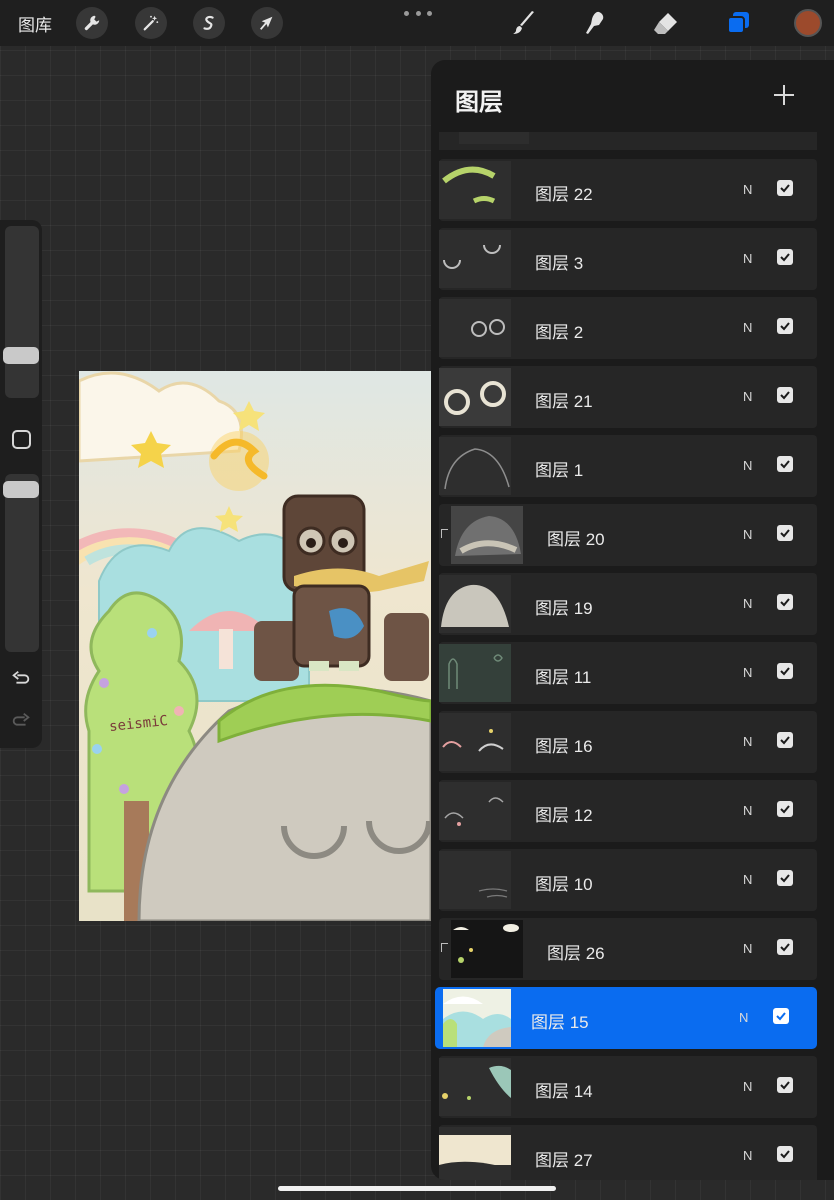  I want to click on layer-name: 图层 19, so click(564, 608).